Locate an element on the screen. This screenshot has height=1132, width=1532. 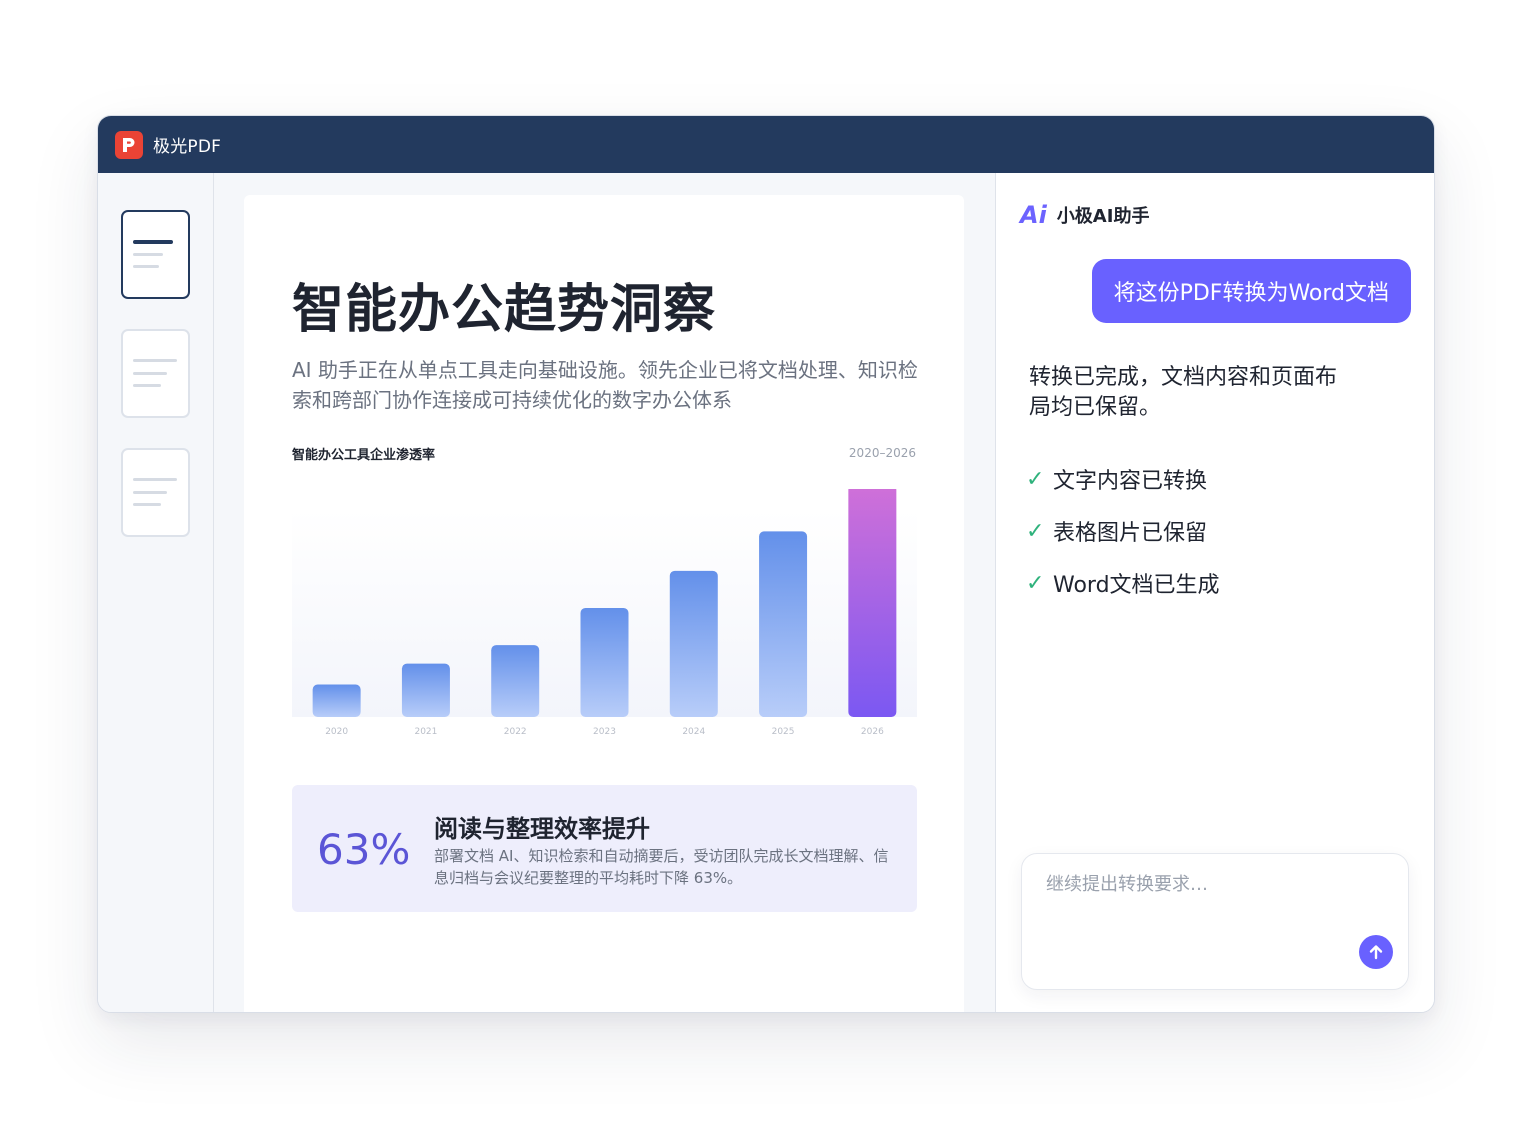
title-bar: 极光PDF is located at coordinates (766, 144).